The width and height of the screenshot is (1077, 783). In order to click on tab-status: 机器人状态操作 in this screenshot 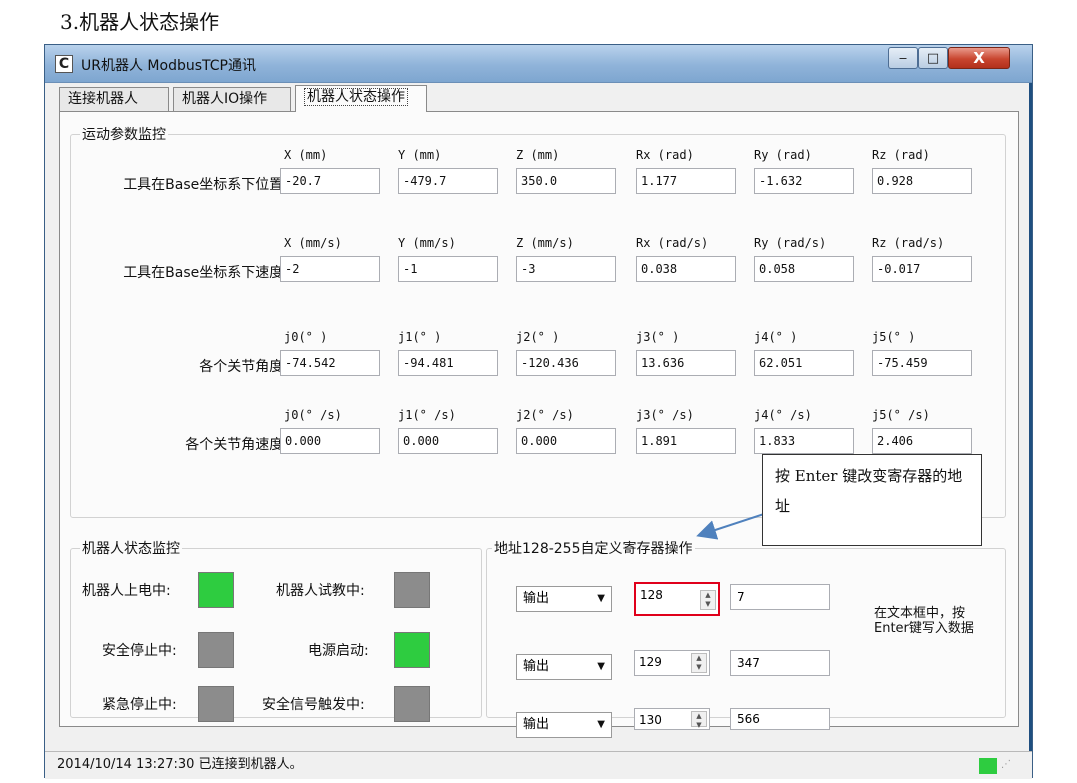, I will do `click(361, 98)`.